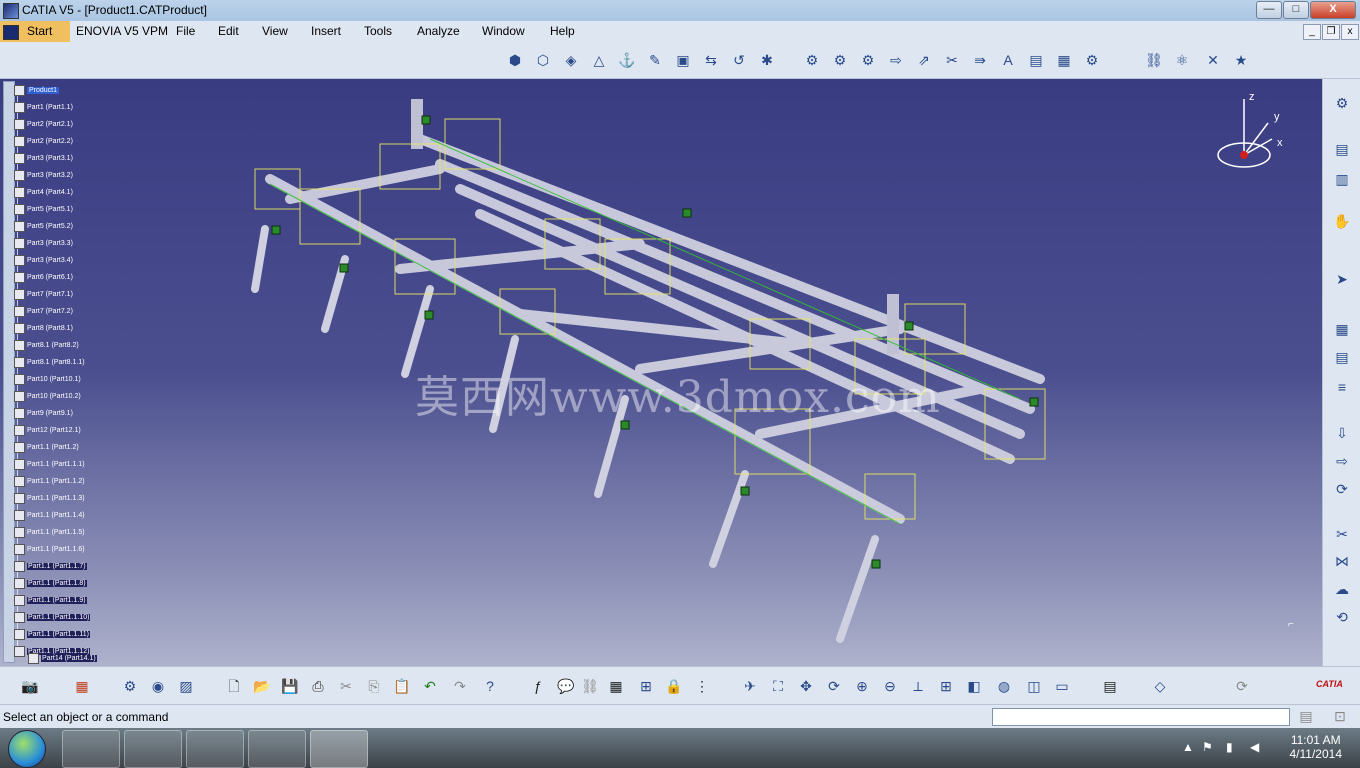 The width and height of the screenshot is (1360, 768). I want to click on open-folder-icon: 📂, so click(262, 686).